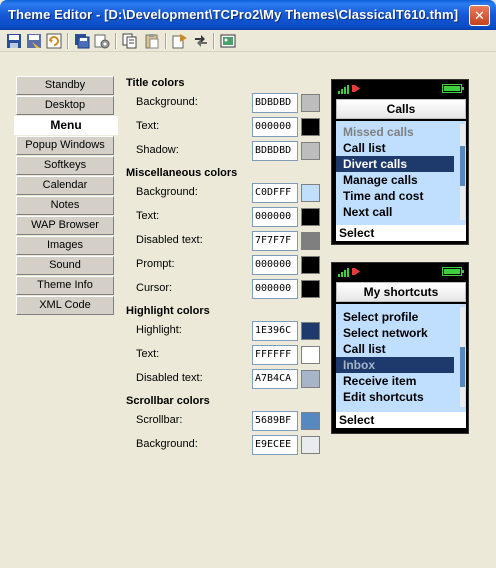 The height and width of the screenshot is (568, 496). I want to click on sidebar-item-menu: Menu, so click(66, 125).